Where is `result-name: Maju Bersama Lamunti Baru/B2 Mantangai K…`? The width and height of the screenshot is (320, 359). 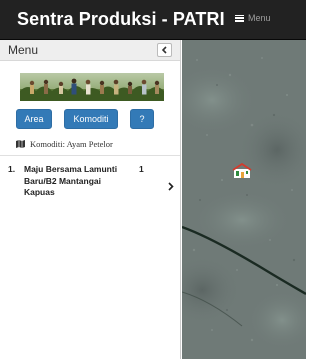 result-name: Maju Bersama Lamunti Baru/B2 Mantangai K… is located at coordinates (71, 180).